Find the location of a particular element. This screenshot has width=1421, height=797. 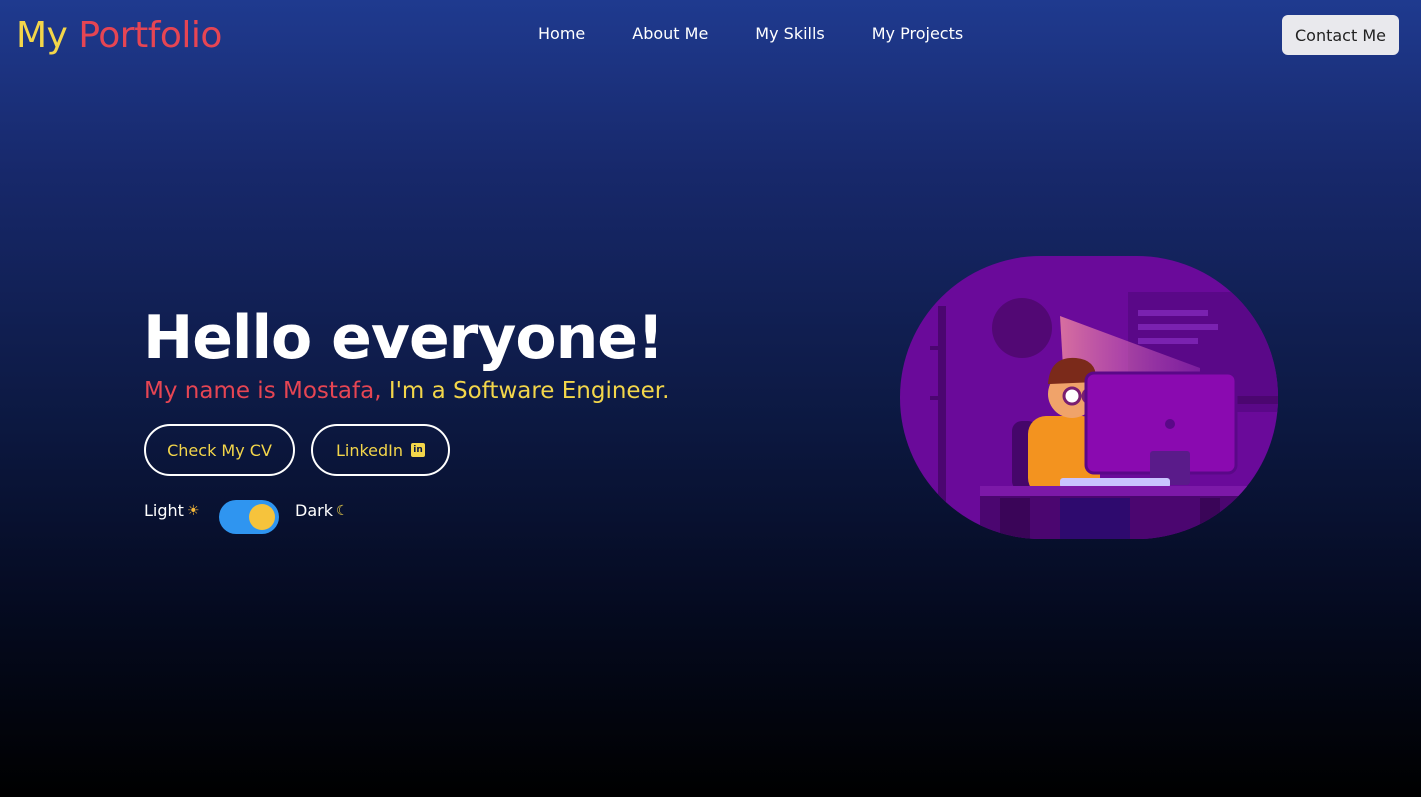

toggle-knob is located at coordinates (262, 517).